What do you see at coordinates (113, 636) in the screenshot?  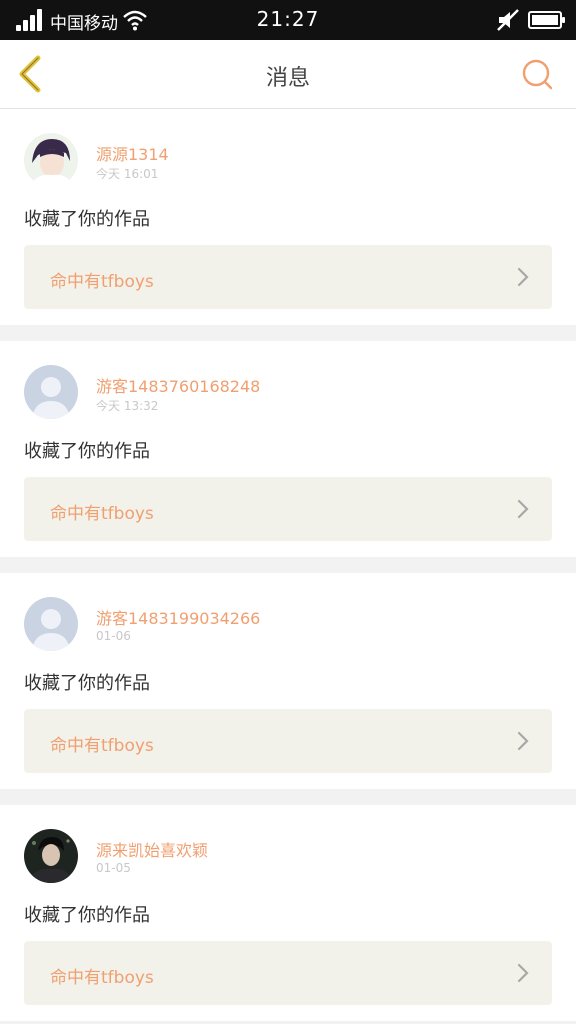 I see `timestamp: 01-06` at bounding box center [113, 636].